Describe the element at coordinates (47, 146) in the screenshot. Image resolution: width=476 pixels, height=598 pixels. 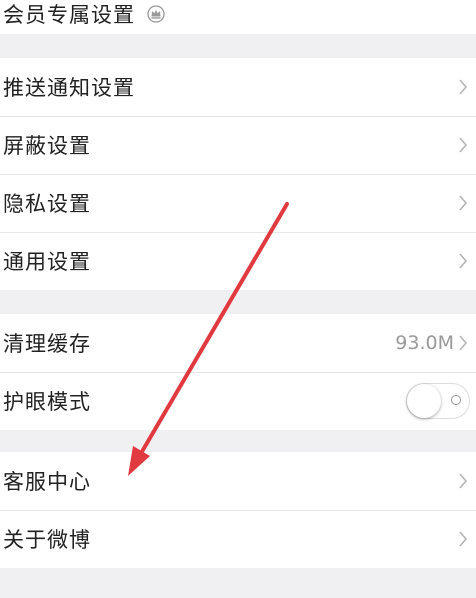
I see `settings-item-label: 屏蔽设置` at that location.